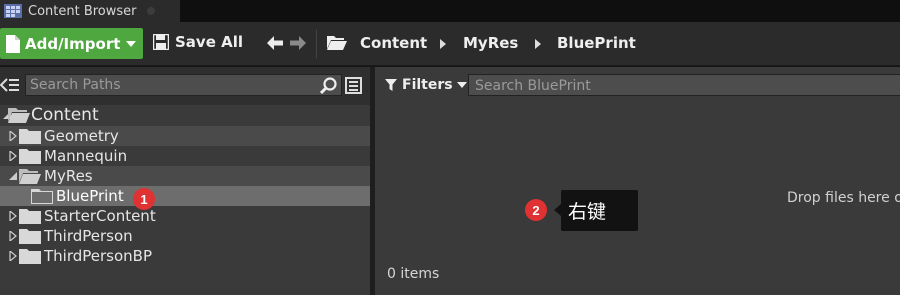  I want to click on tree-item-content: Content, so click(185, 115).